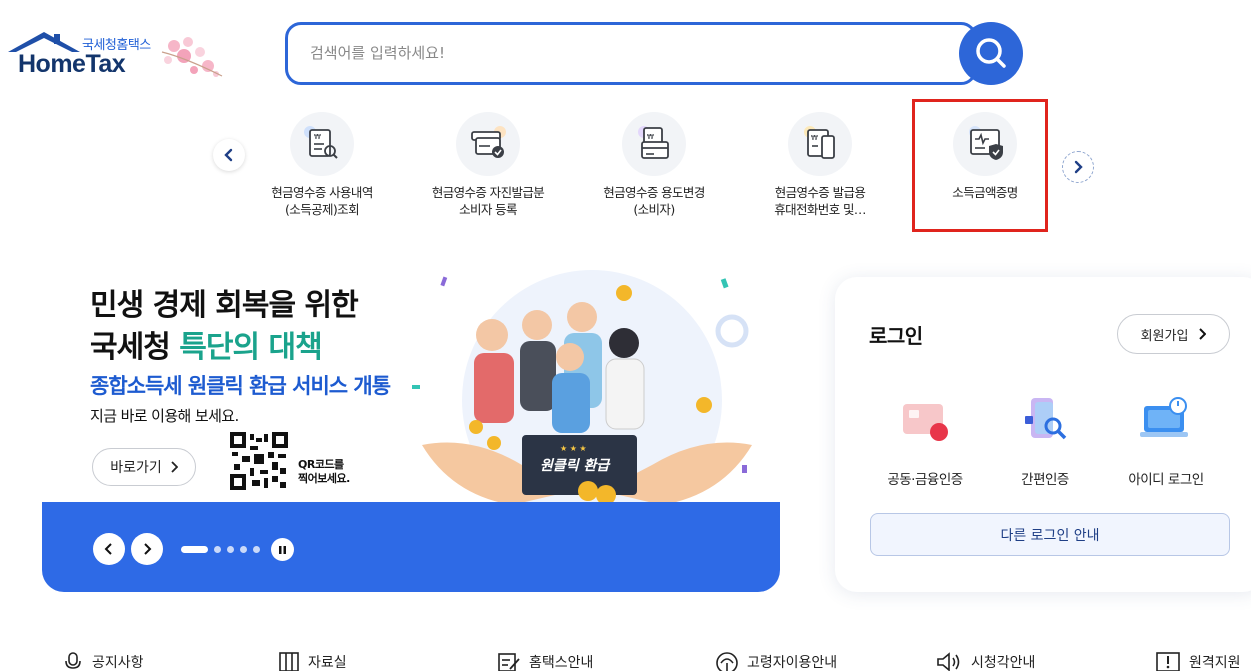  What do you see at coordinates (1164, 417) in the screenshot?
I see `id-login-icon` at bounding box center [1164, 417].